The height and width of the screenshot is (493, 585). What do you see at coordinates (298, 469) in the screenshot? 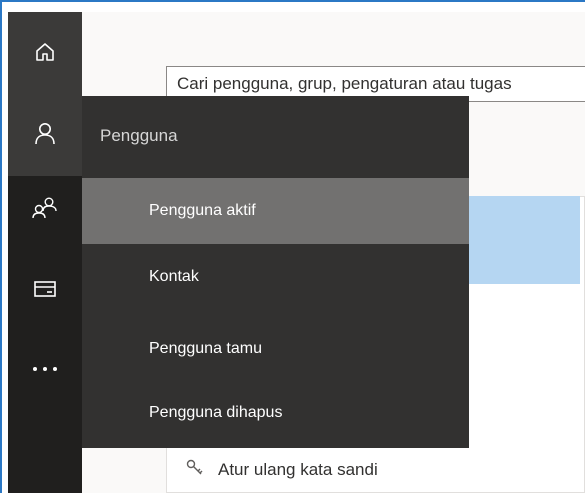
I see `reset-password-label: Atur ulang kata sandi` at bounding box center [298, 469].